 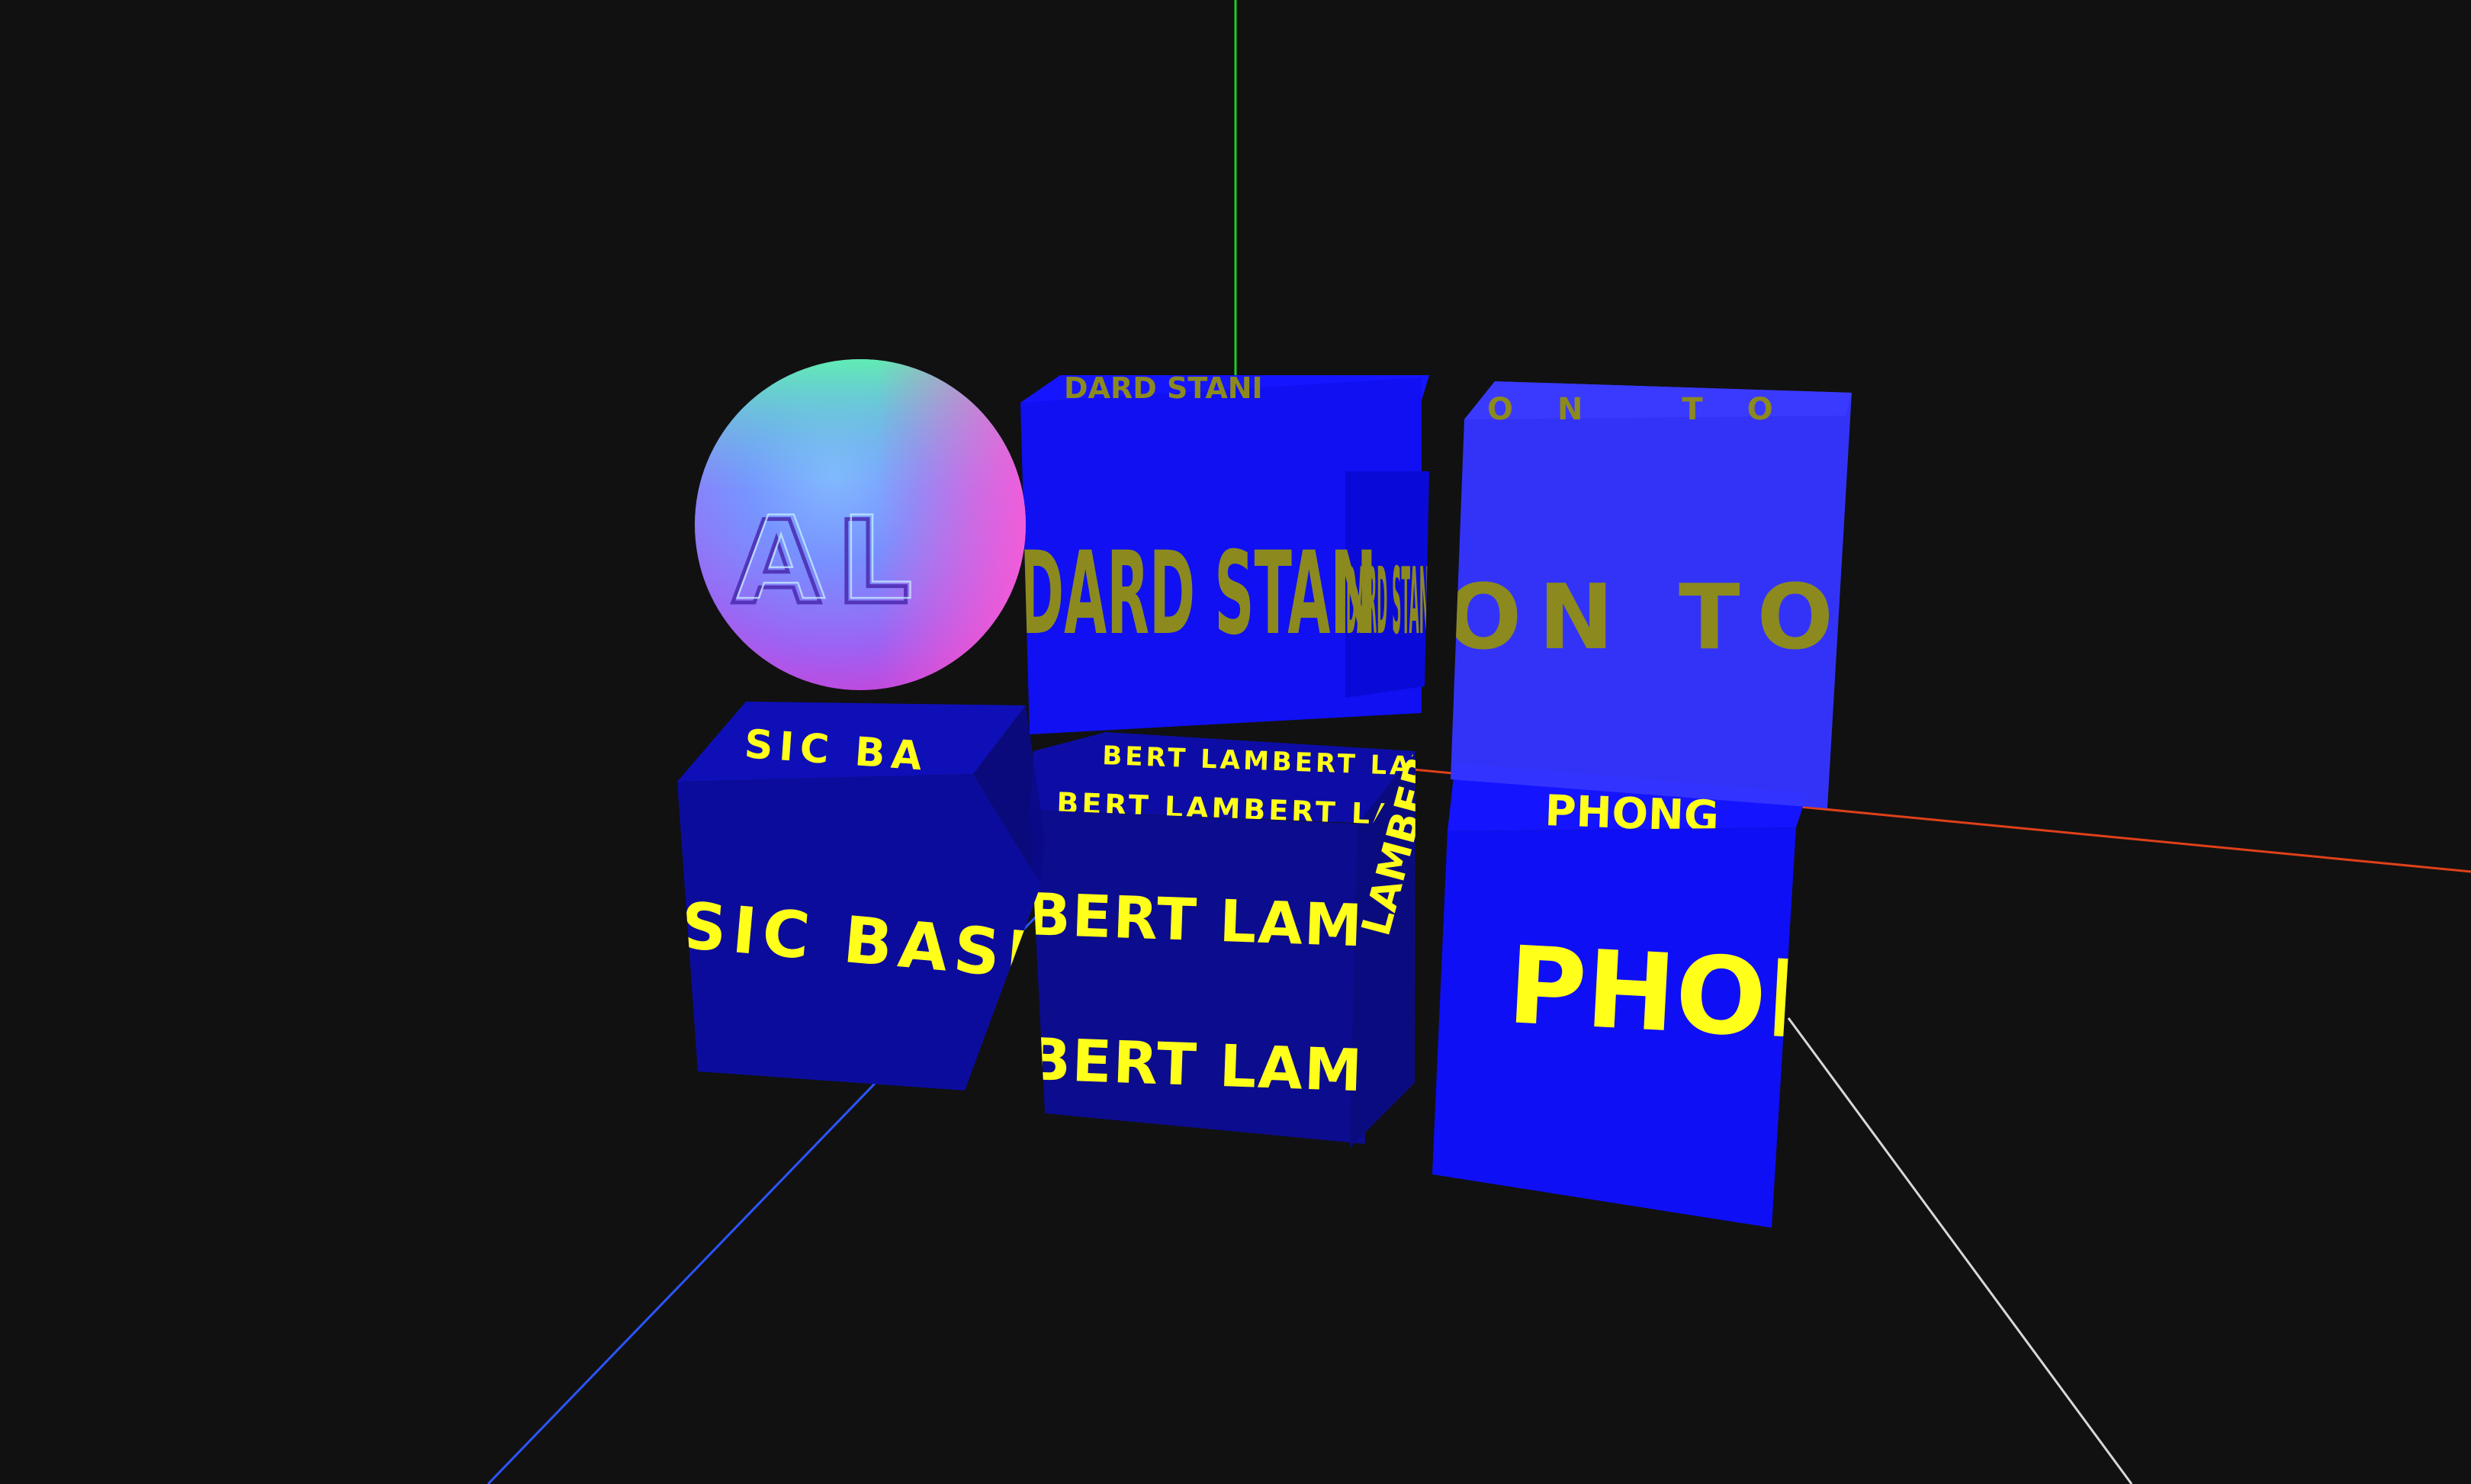 I want to click on phong-cube: PHONG PHONG, so click(x=1689, y=995).